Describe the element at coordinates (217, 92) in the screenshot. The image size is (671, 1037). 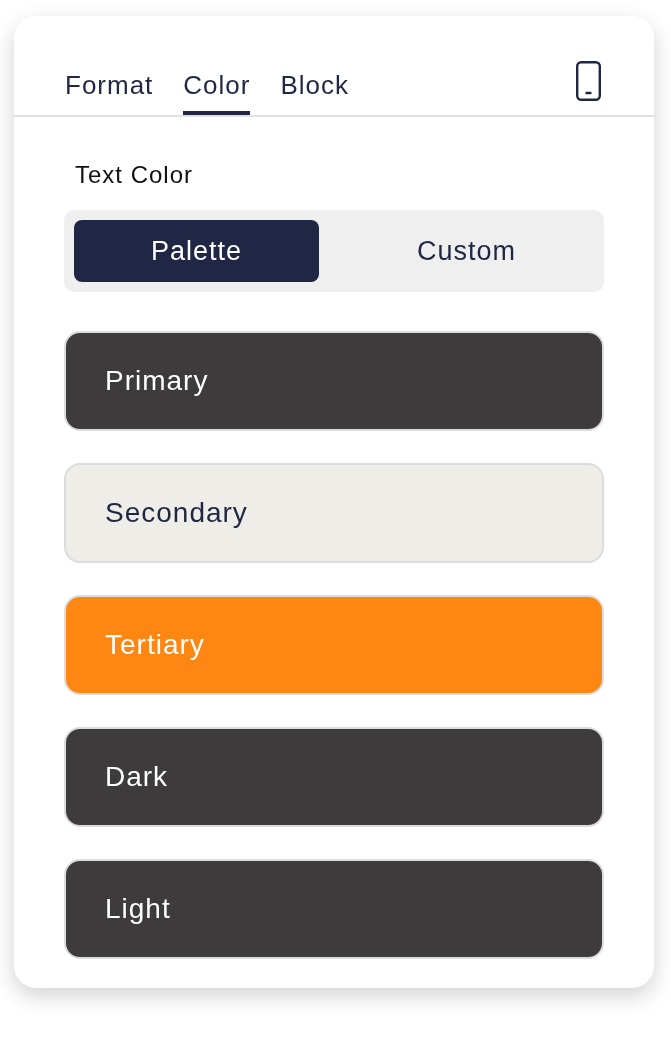
I see `tab: Color` at that location.